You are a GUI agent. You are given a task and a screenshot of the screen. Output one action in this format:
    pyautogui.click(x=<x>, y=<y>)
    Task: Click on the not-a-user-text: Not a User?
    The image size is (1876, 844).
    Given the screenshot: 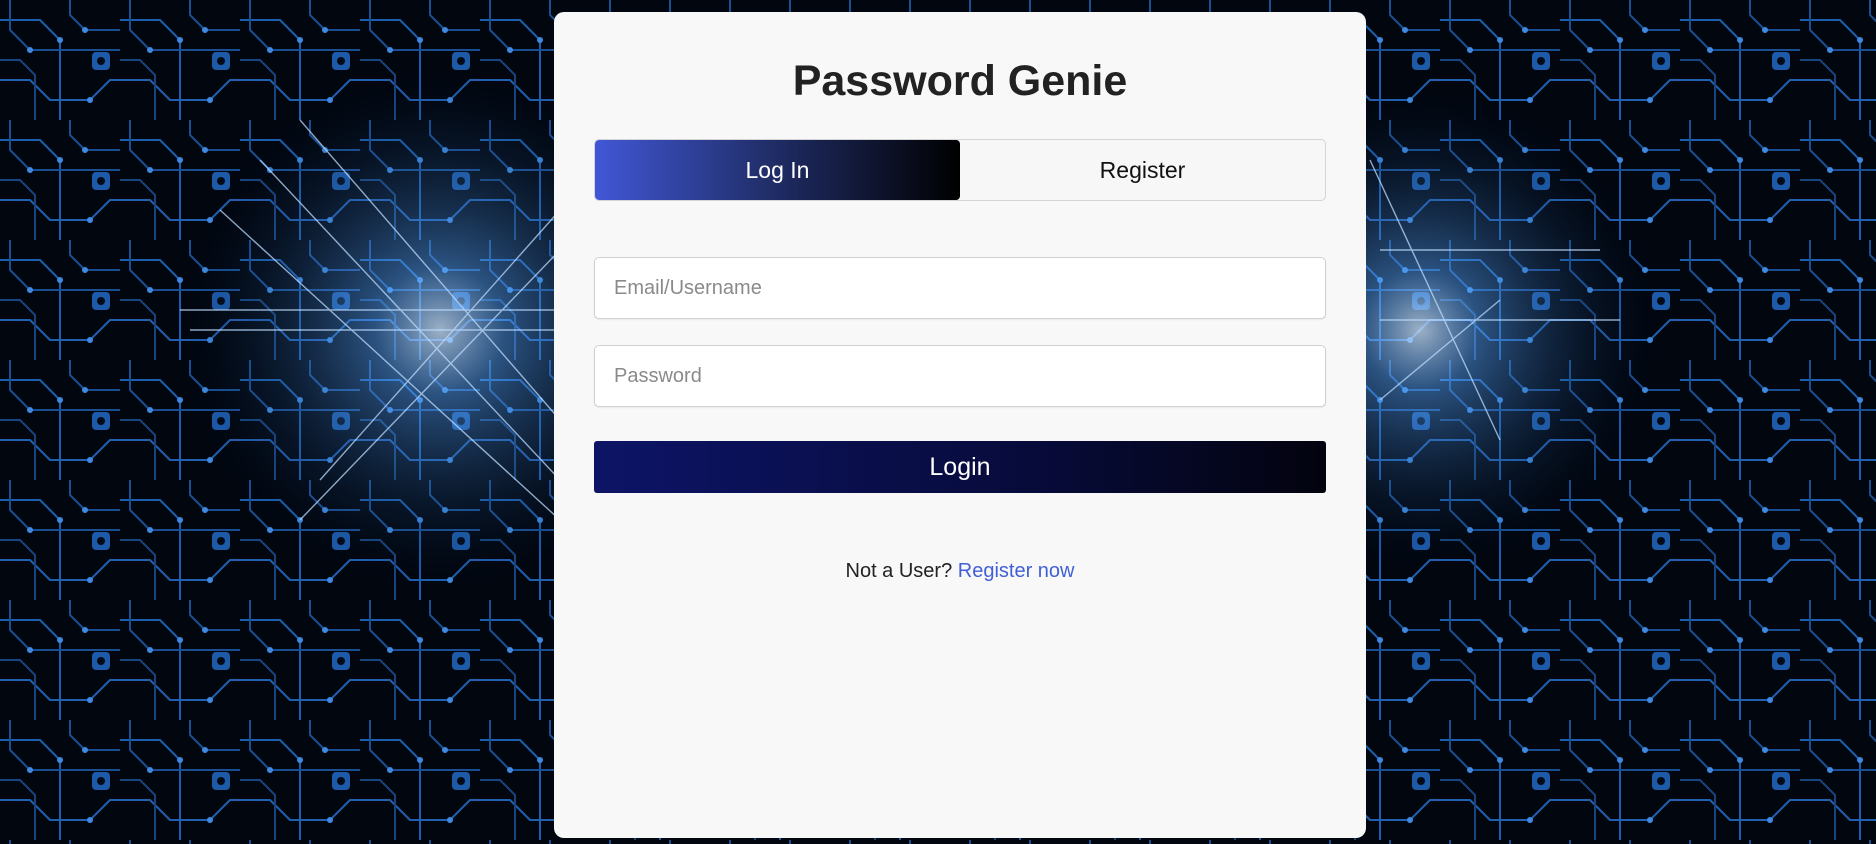 What is the action you would take?
    pyautogui.click(x=899, y=571)
    